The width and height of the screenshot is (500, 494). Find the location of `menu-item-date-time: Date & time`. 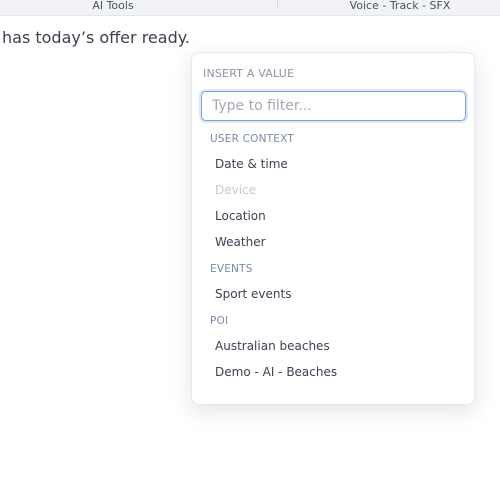

menu-item-date-time: Date & time is located at coordinates (251, 164).